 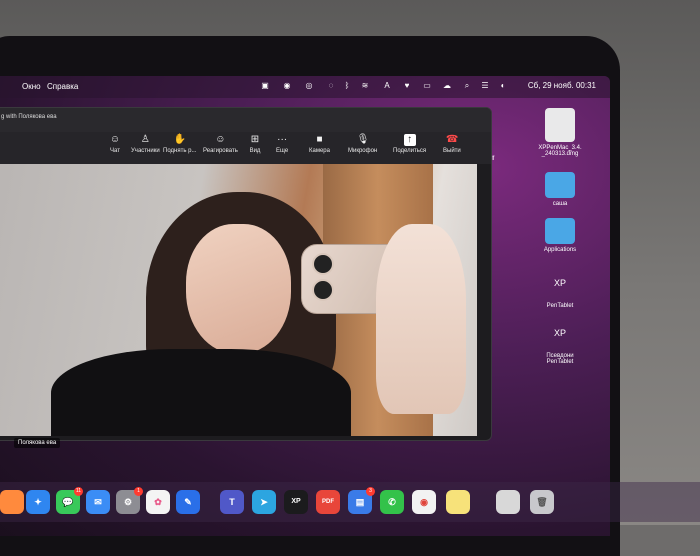 What do you see at coordinates (542, 502) in the screenshot?
I see `dock-trash-icon: 🗑` at bounding box center [542, 502].